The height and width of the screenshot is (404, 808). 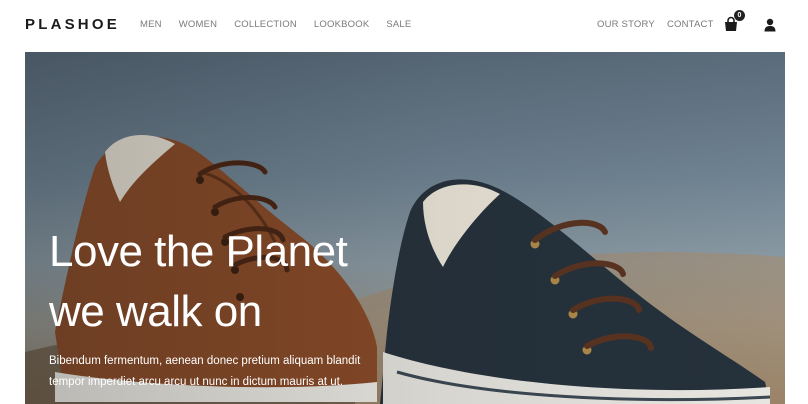 What do you see at coordinates (155, 311) in the screenshot?
I see `hero-title-line-2: we walk on` at bounding box center [155, 311].